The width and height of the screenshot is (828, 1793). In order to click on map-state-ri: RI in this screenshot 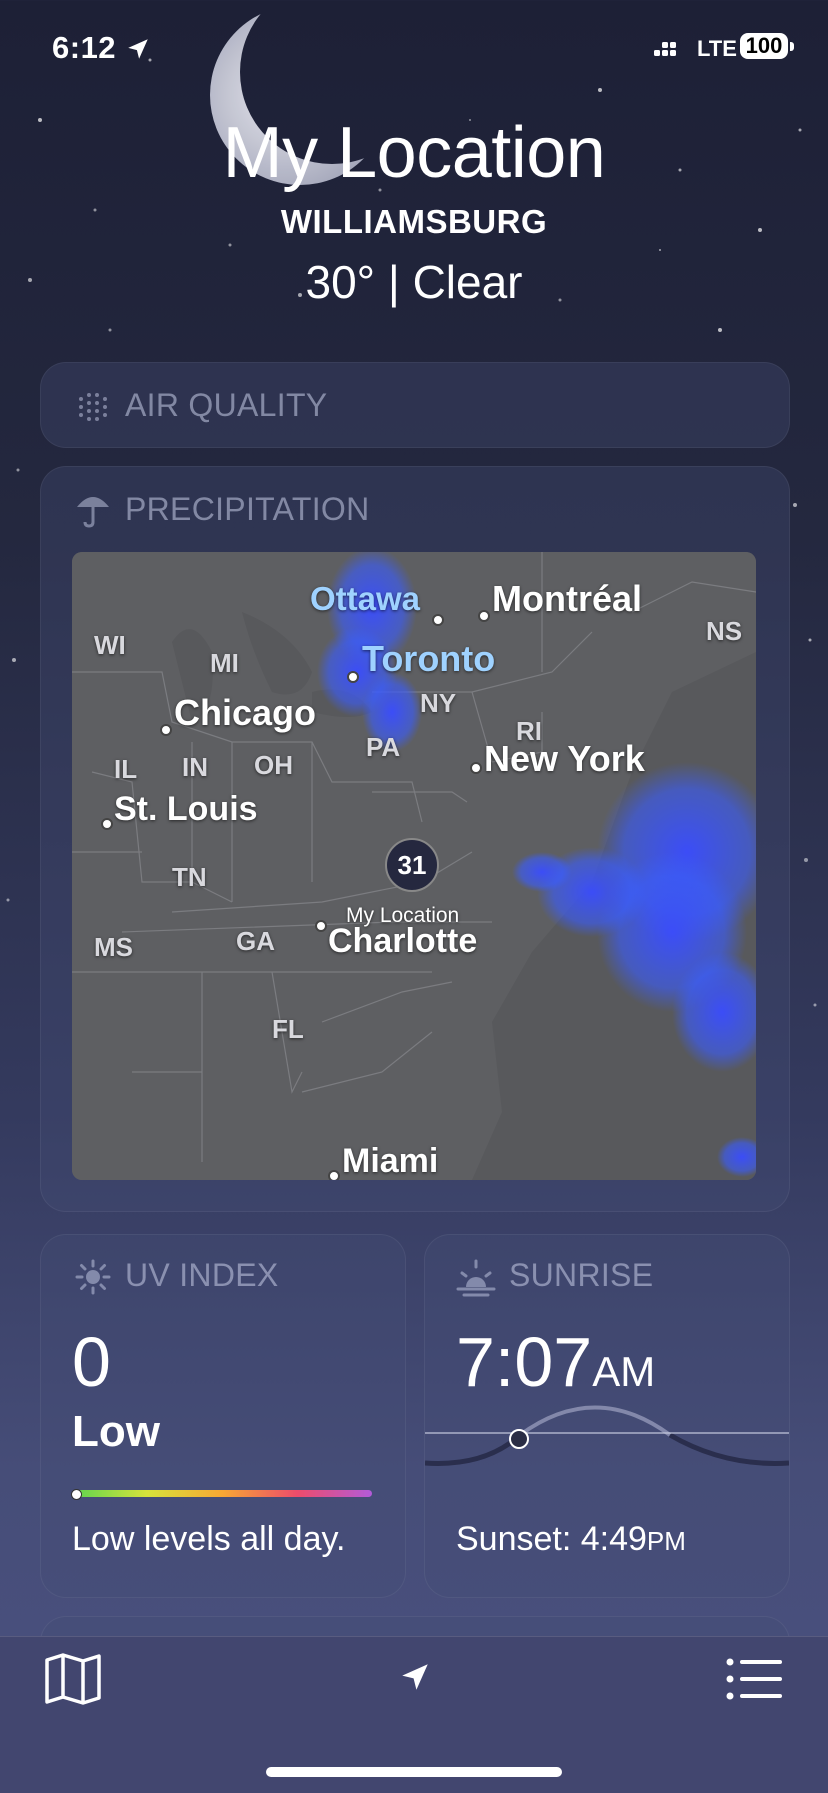, I will do `click(529, 731)`.